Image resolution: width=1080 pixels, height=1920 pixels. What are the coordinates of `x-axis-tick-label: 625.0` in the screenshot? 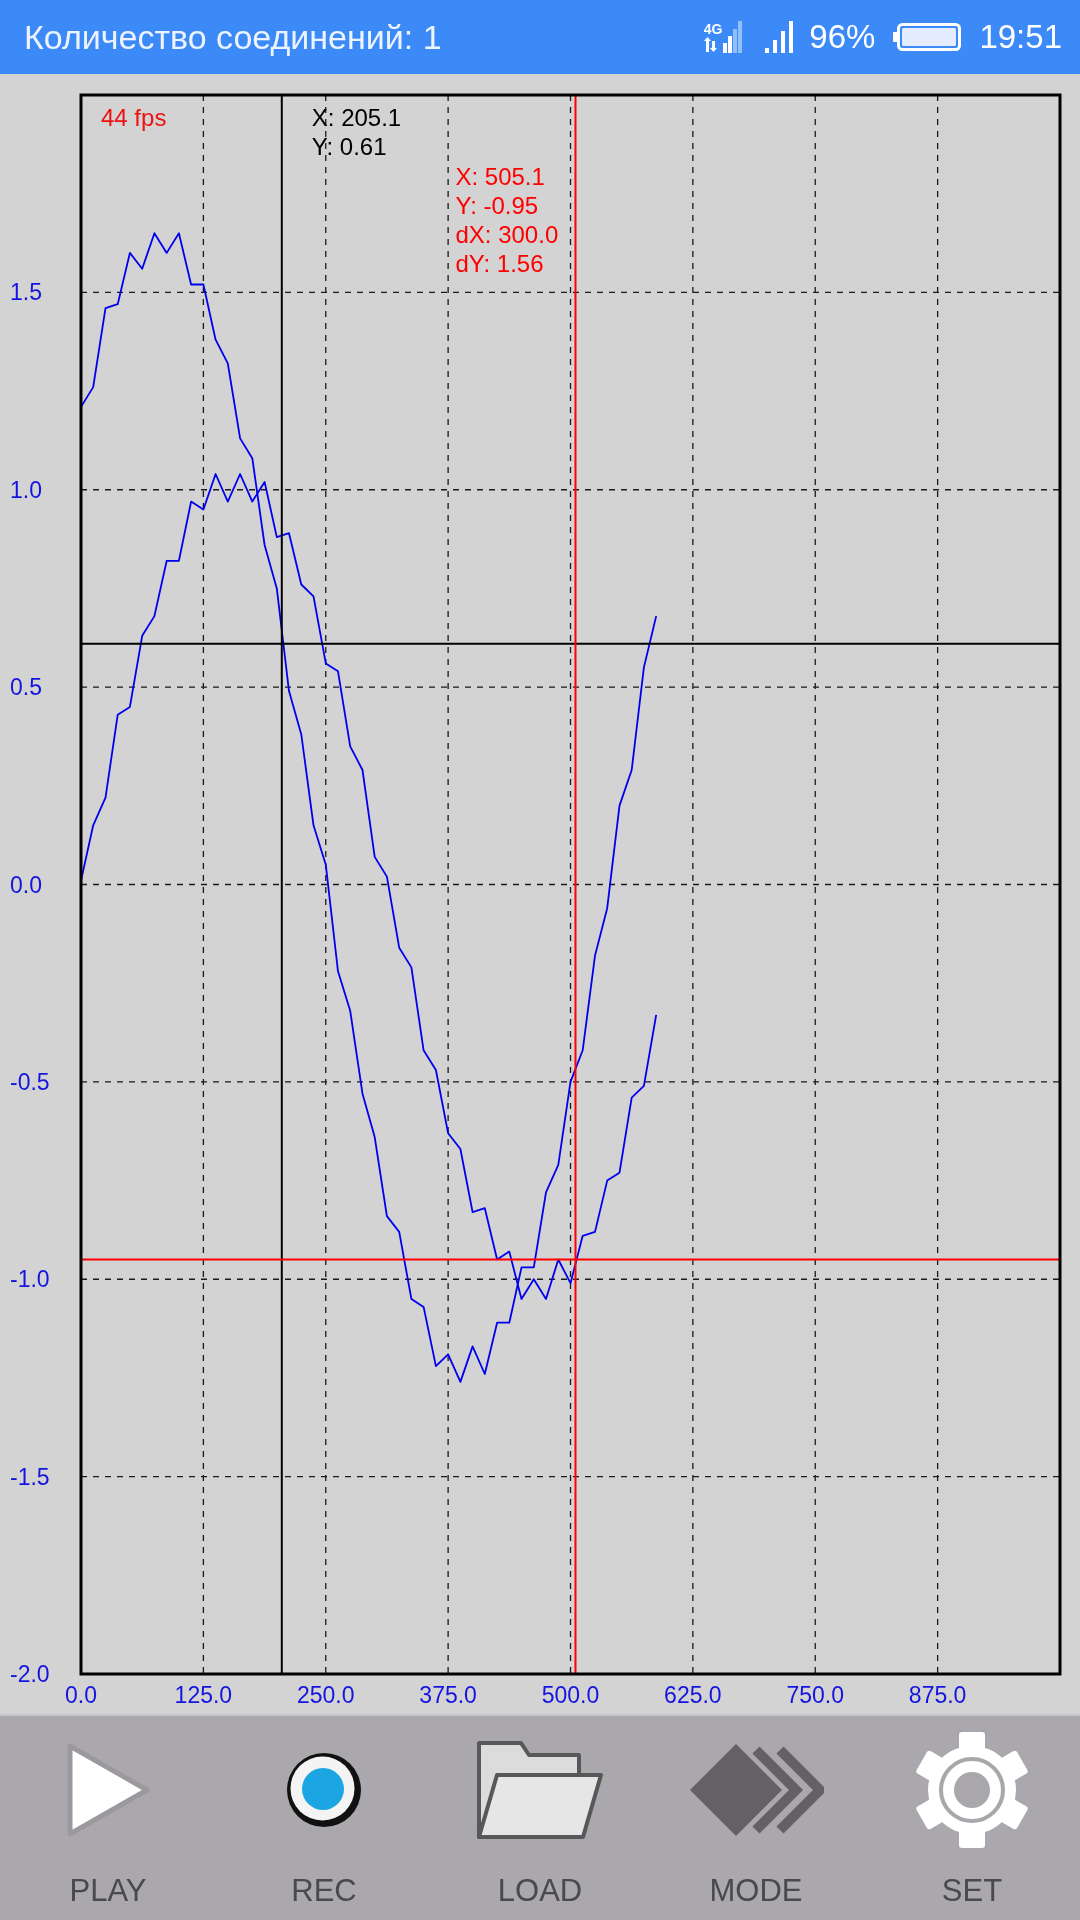 It's located at (693, 1695).